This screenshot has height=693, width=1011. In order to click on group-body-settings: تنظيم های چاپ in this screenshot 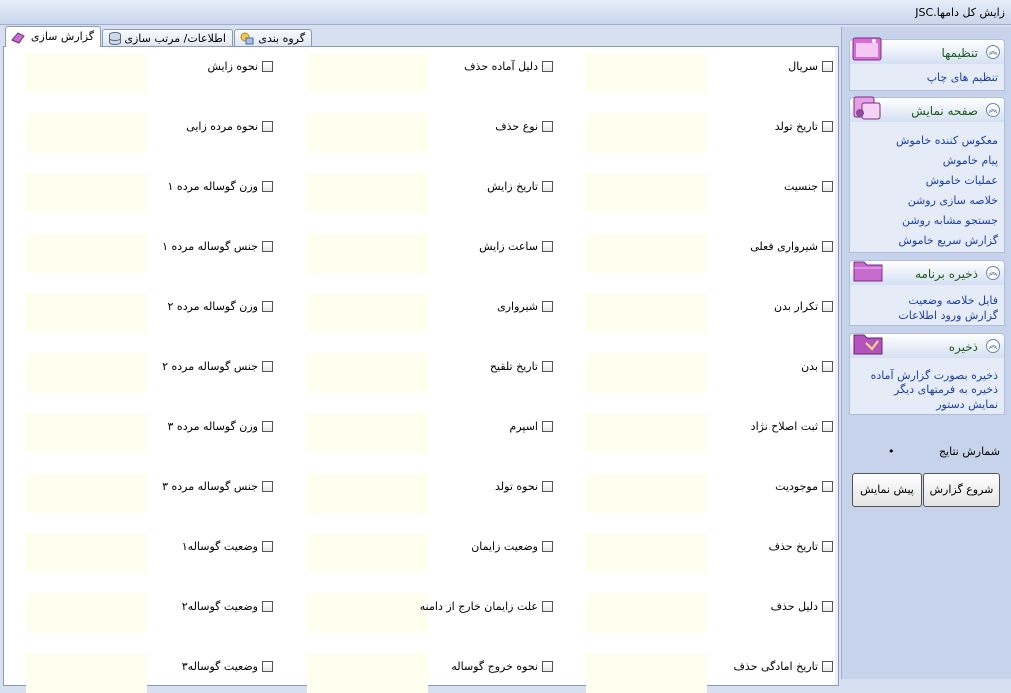, I will do `click(927, 77)`.